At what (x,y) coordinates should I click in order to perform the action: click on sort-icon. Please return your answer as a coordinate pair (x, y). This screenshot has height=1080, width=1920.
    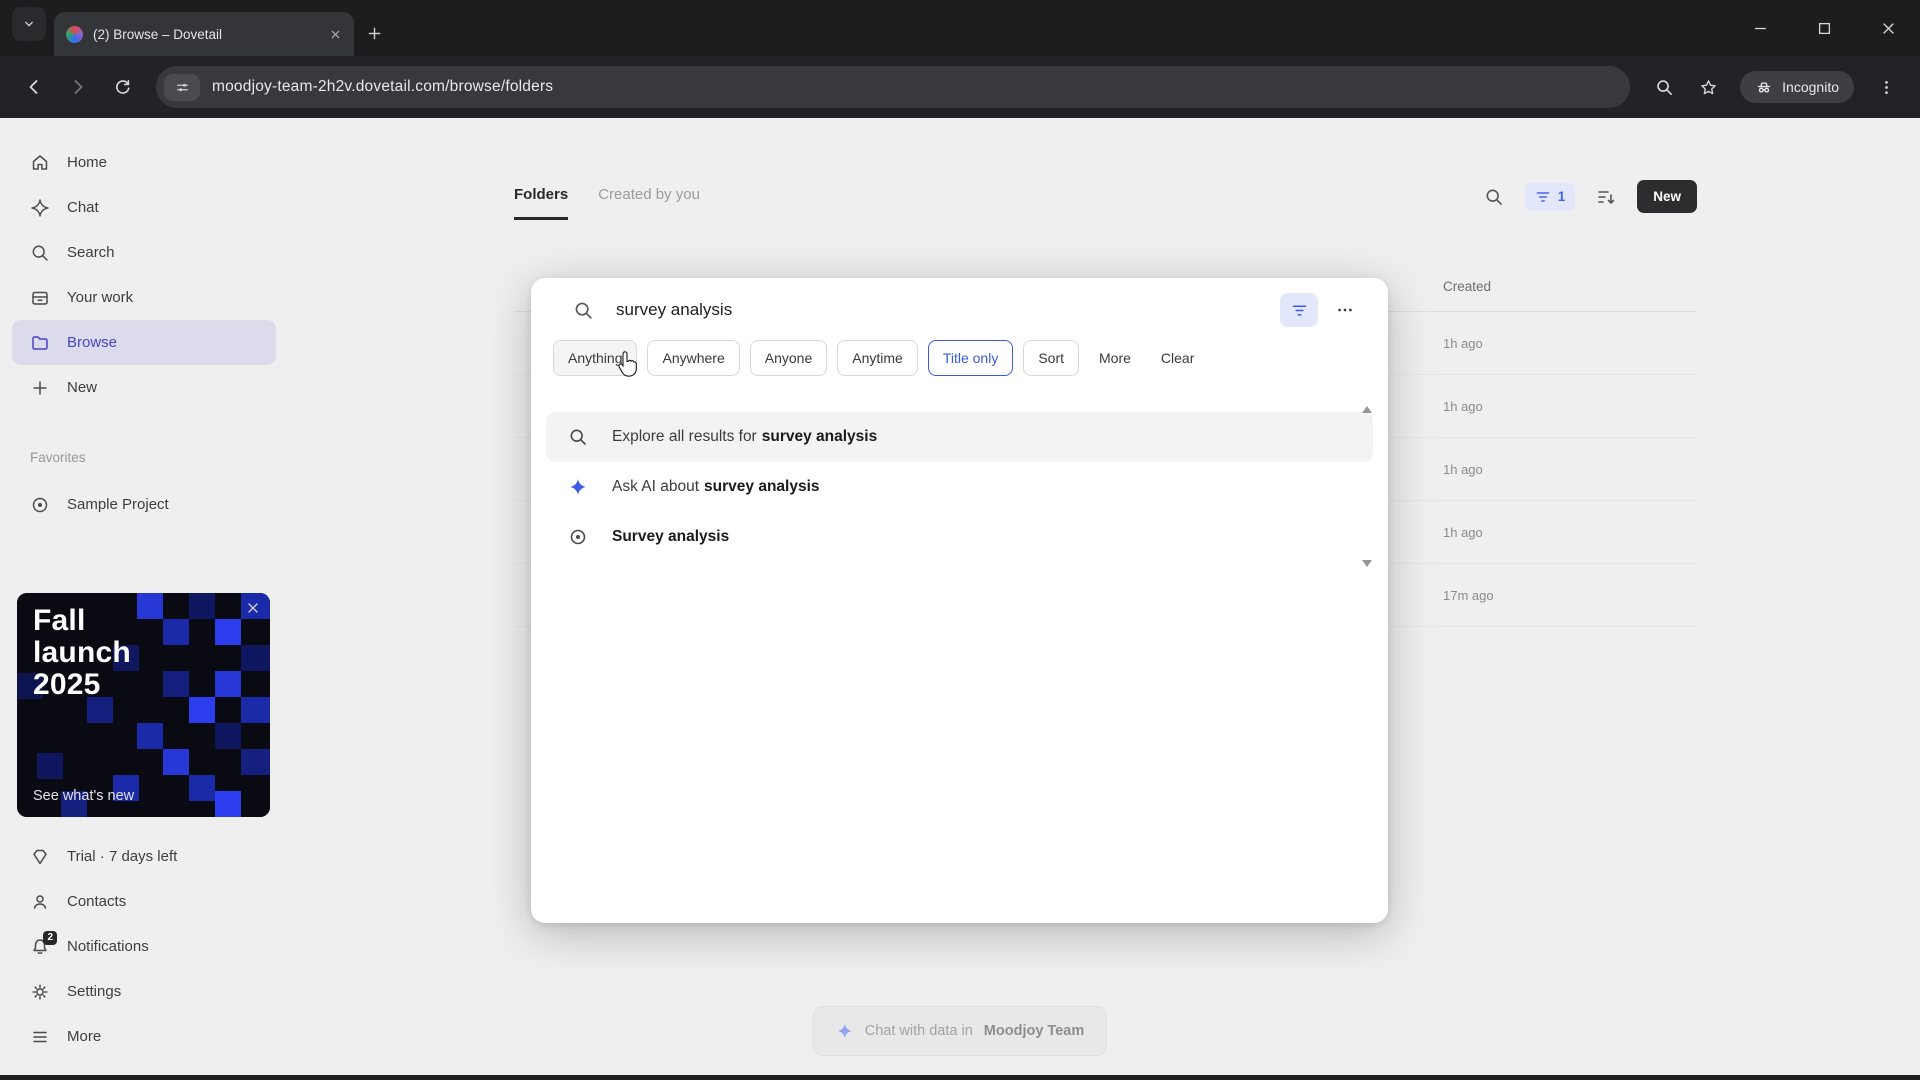
    Looking at the image, I should click on (1606, 197).